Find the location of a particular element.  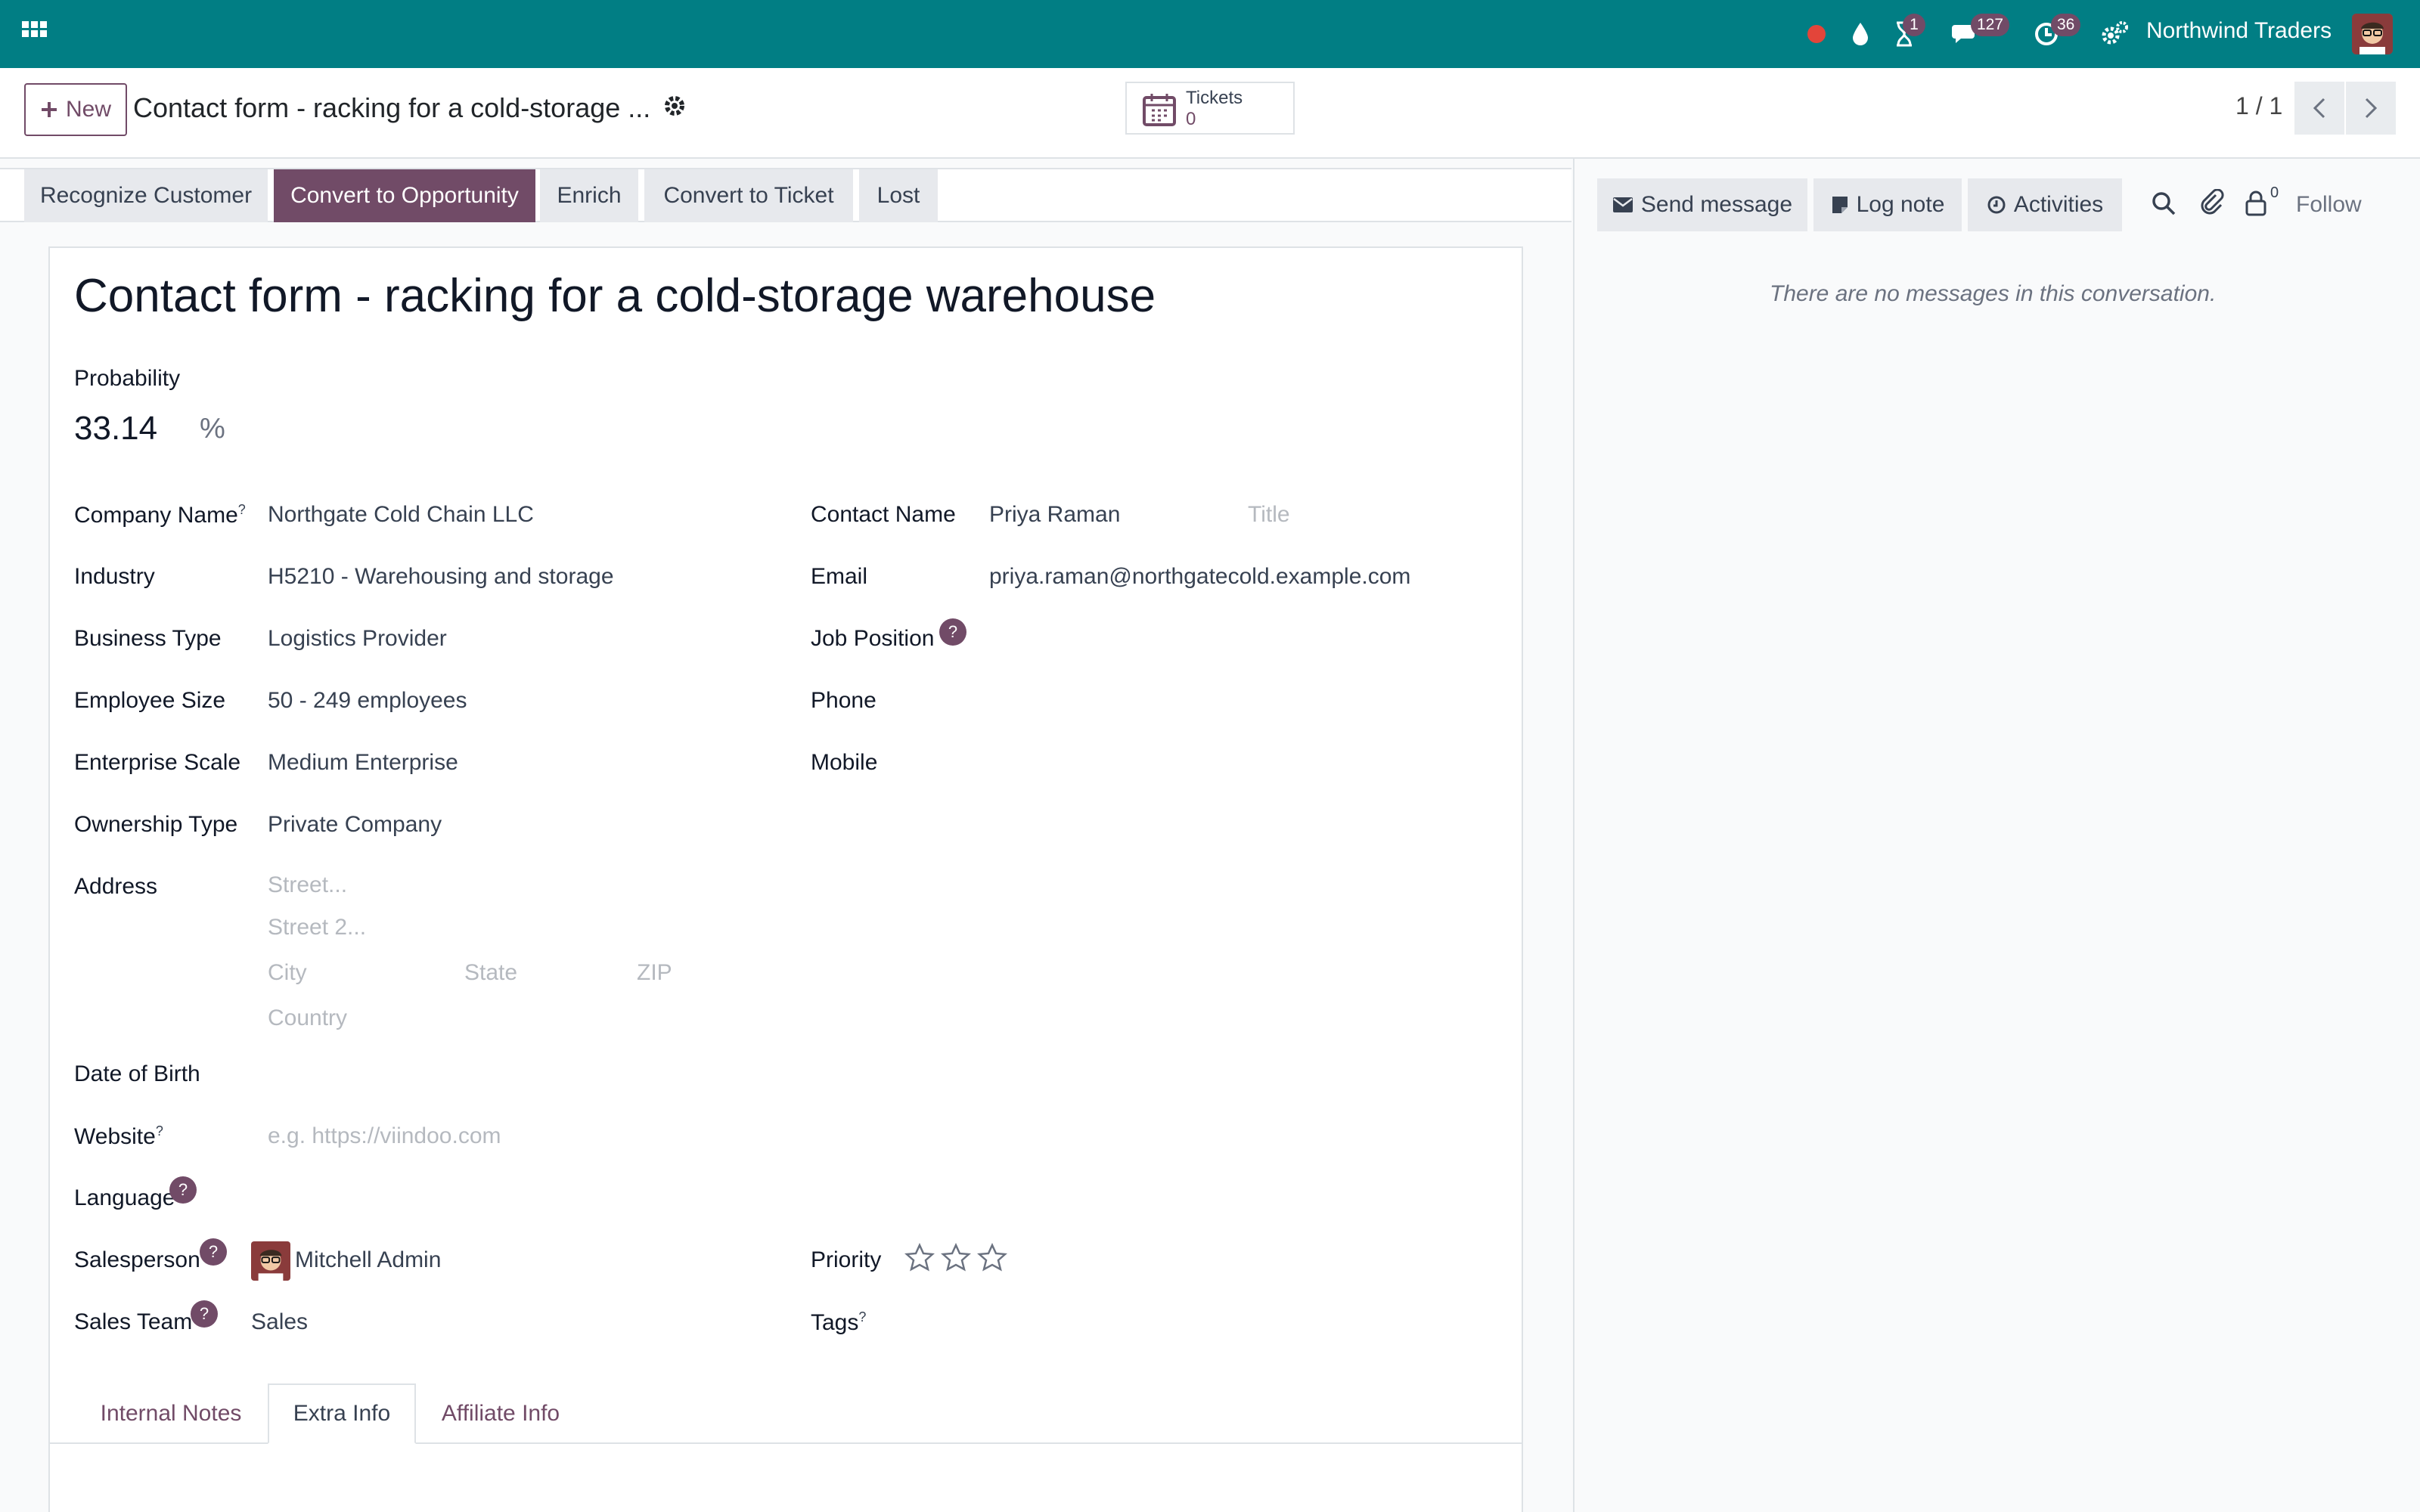

industry-label: Industry is located at coordinates (114, 576).